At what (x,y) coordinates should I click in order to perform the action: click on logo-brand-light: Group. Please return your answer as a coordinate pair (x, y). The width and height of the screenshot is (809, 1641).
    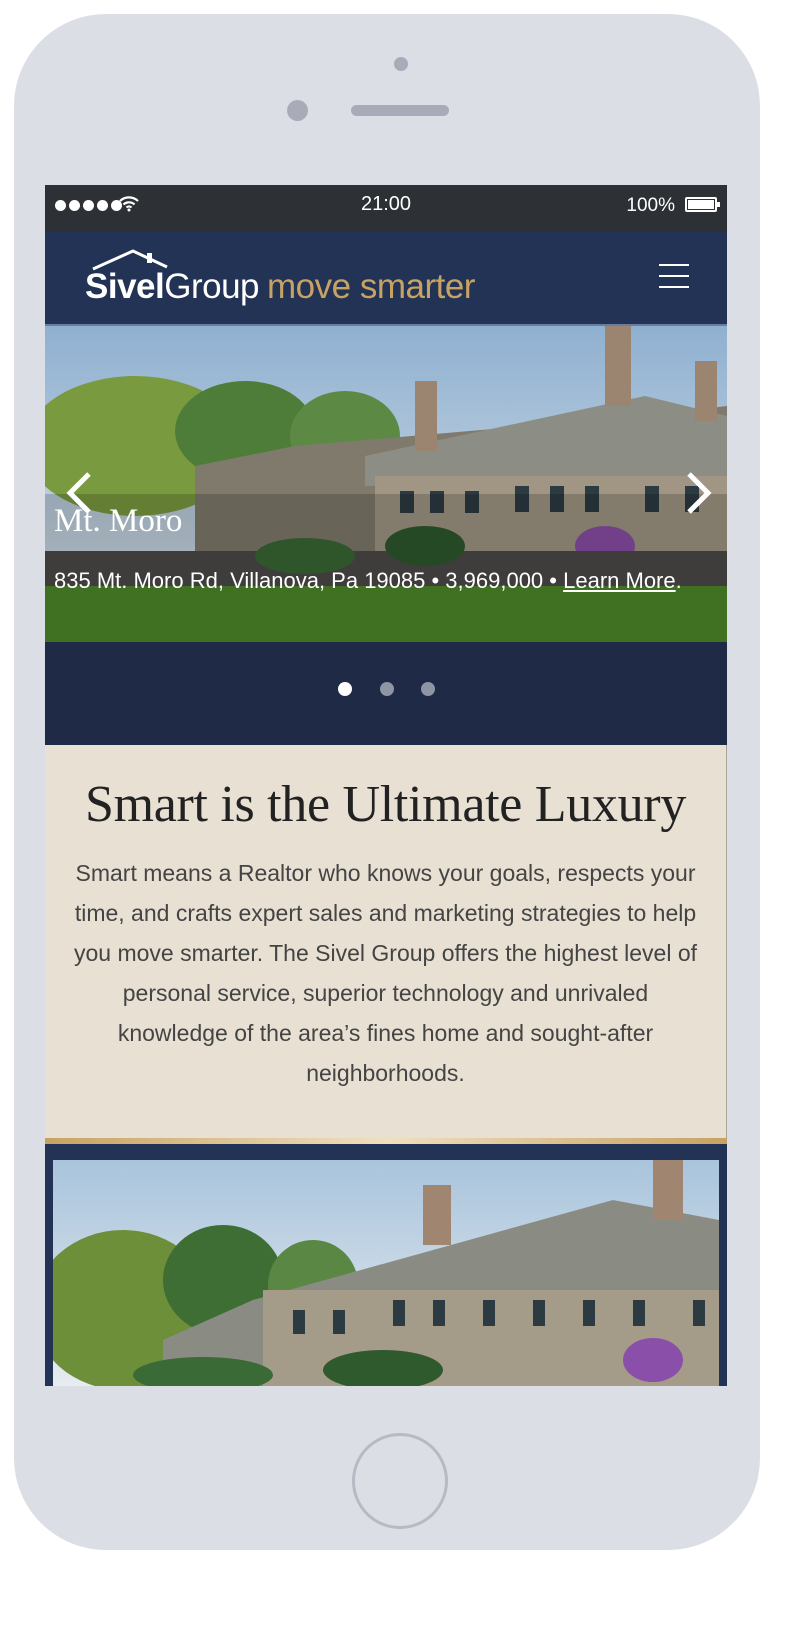
    Looking at the image, I should click on (212, 286).